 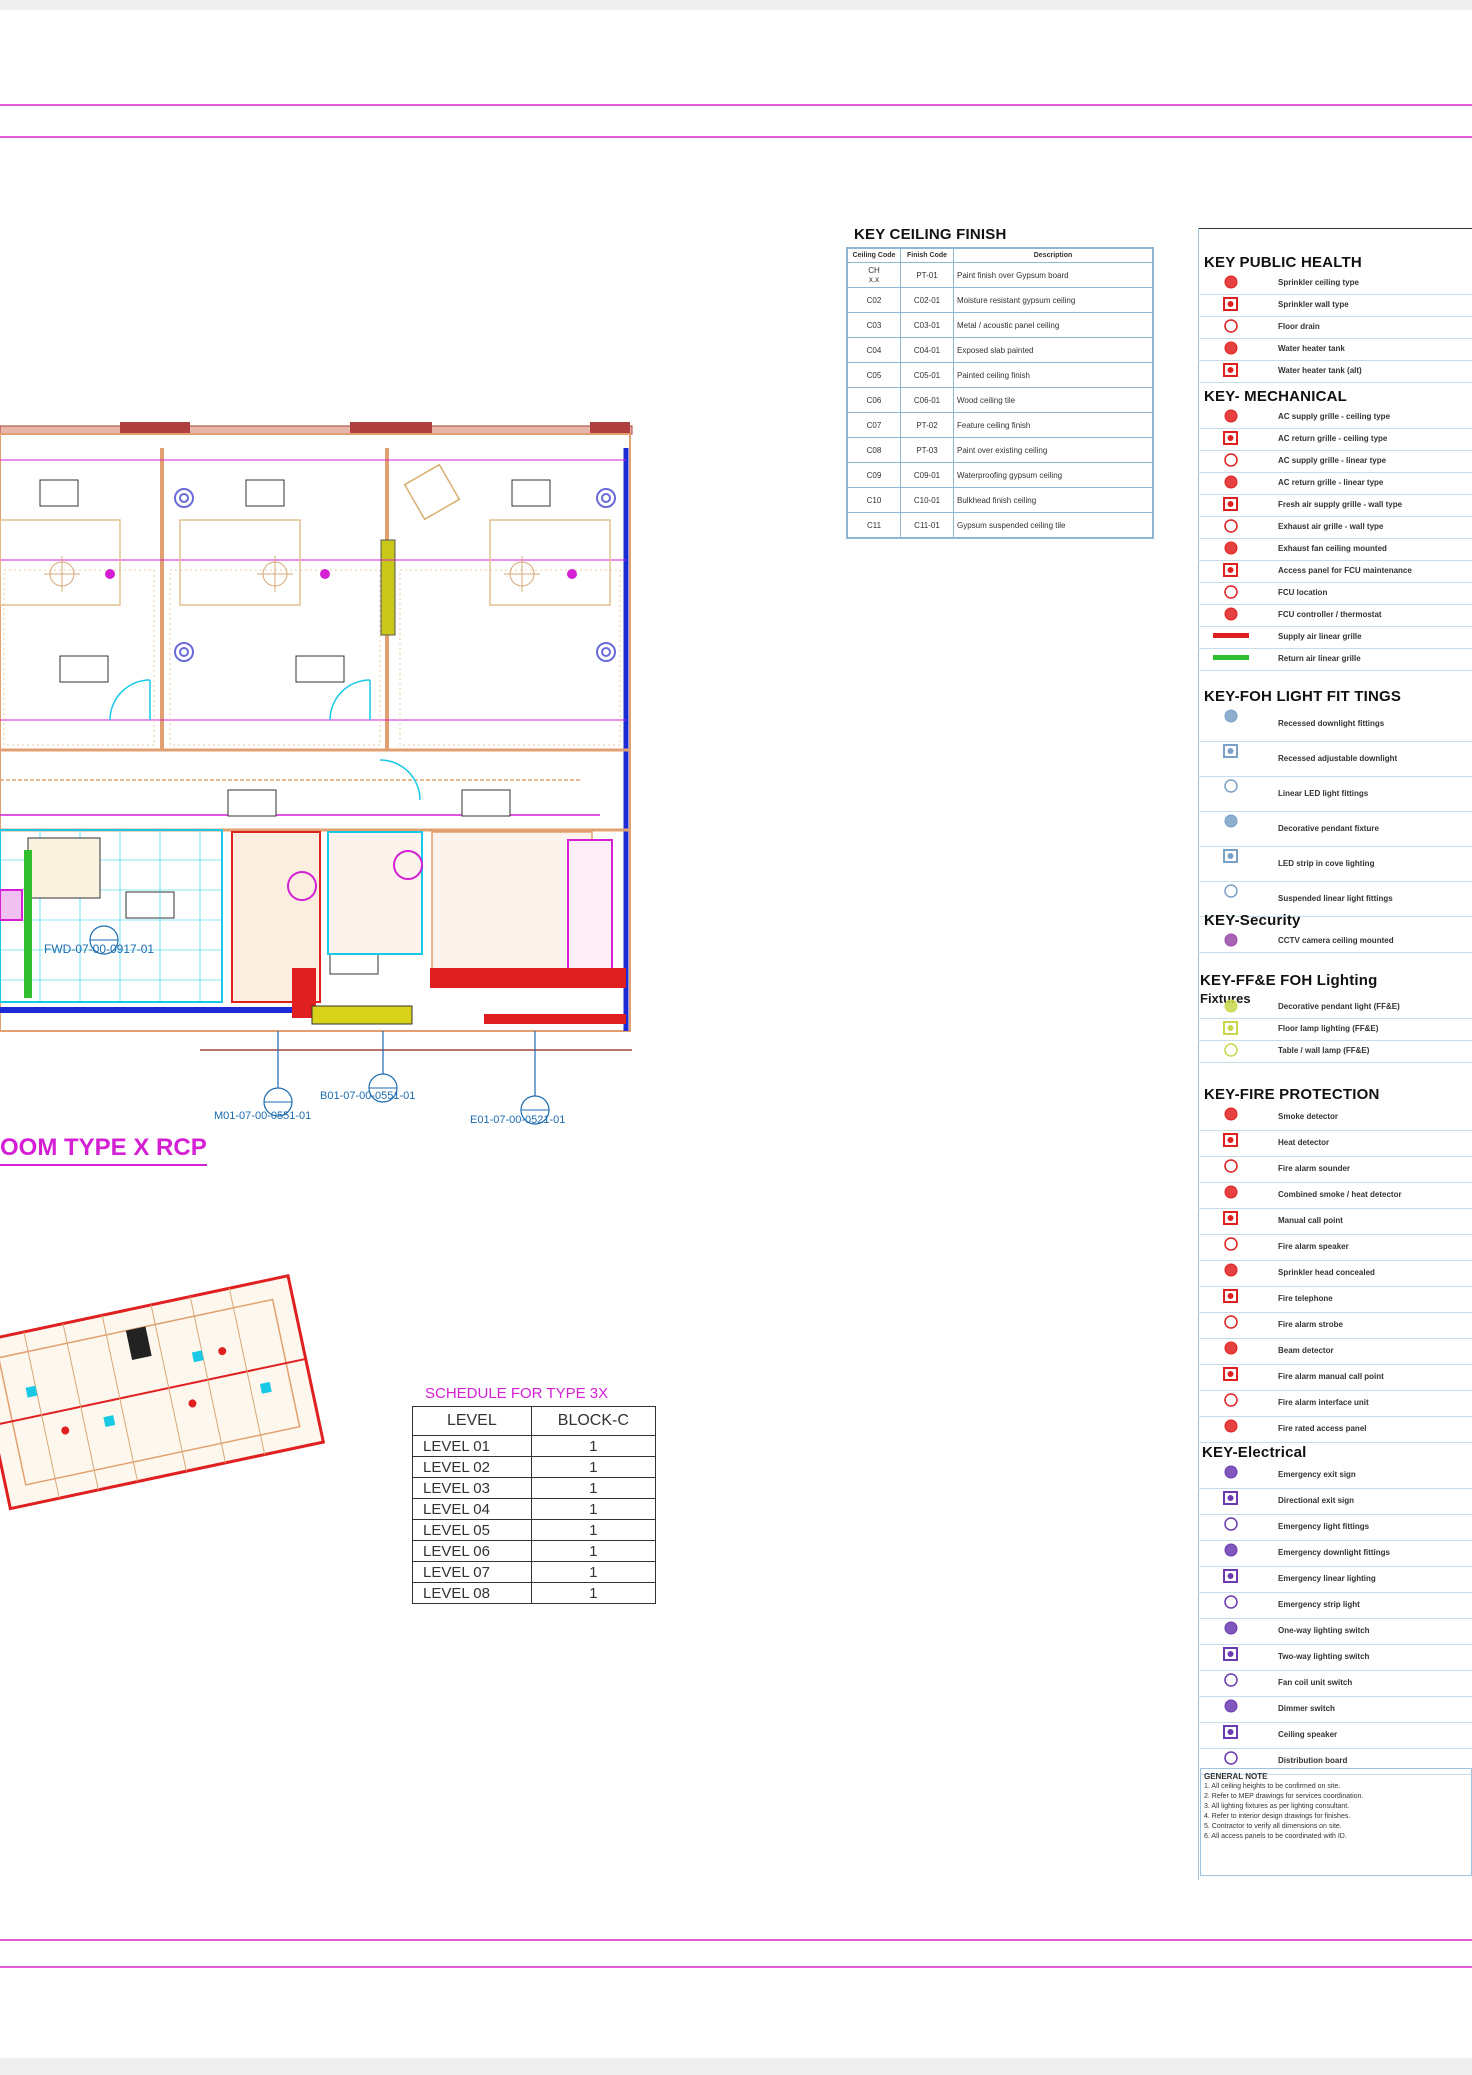 What do you see at coordinates (1335, 1527) in the screenshot?
I see `legend-item: Emergency light fittings` at bounding box center [1335, 1527].